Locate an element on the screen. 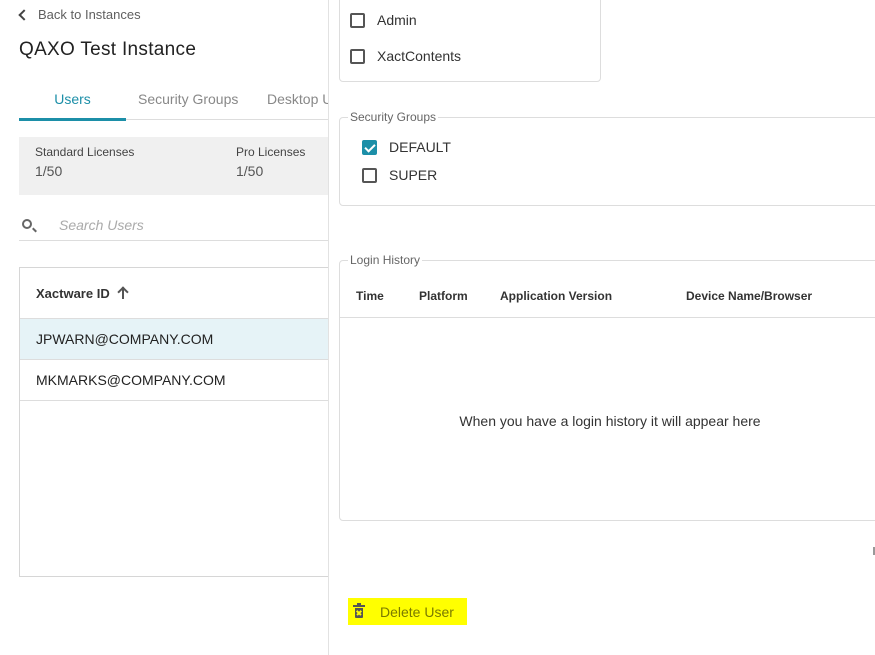  default-checkbox is located at coordinates (369, 147).